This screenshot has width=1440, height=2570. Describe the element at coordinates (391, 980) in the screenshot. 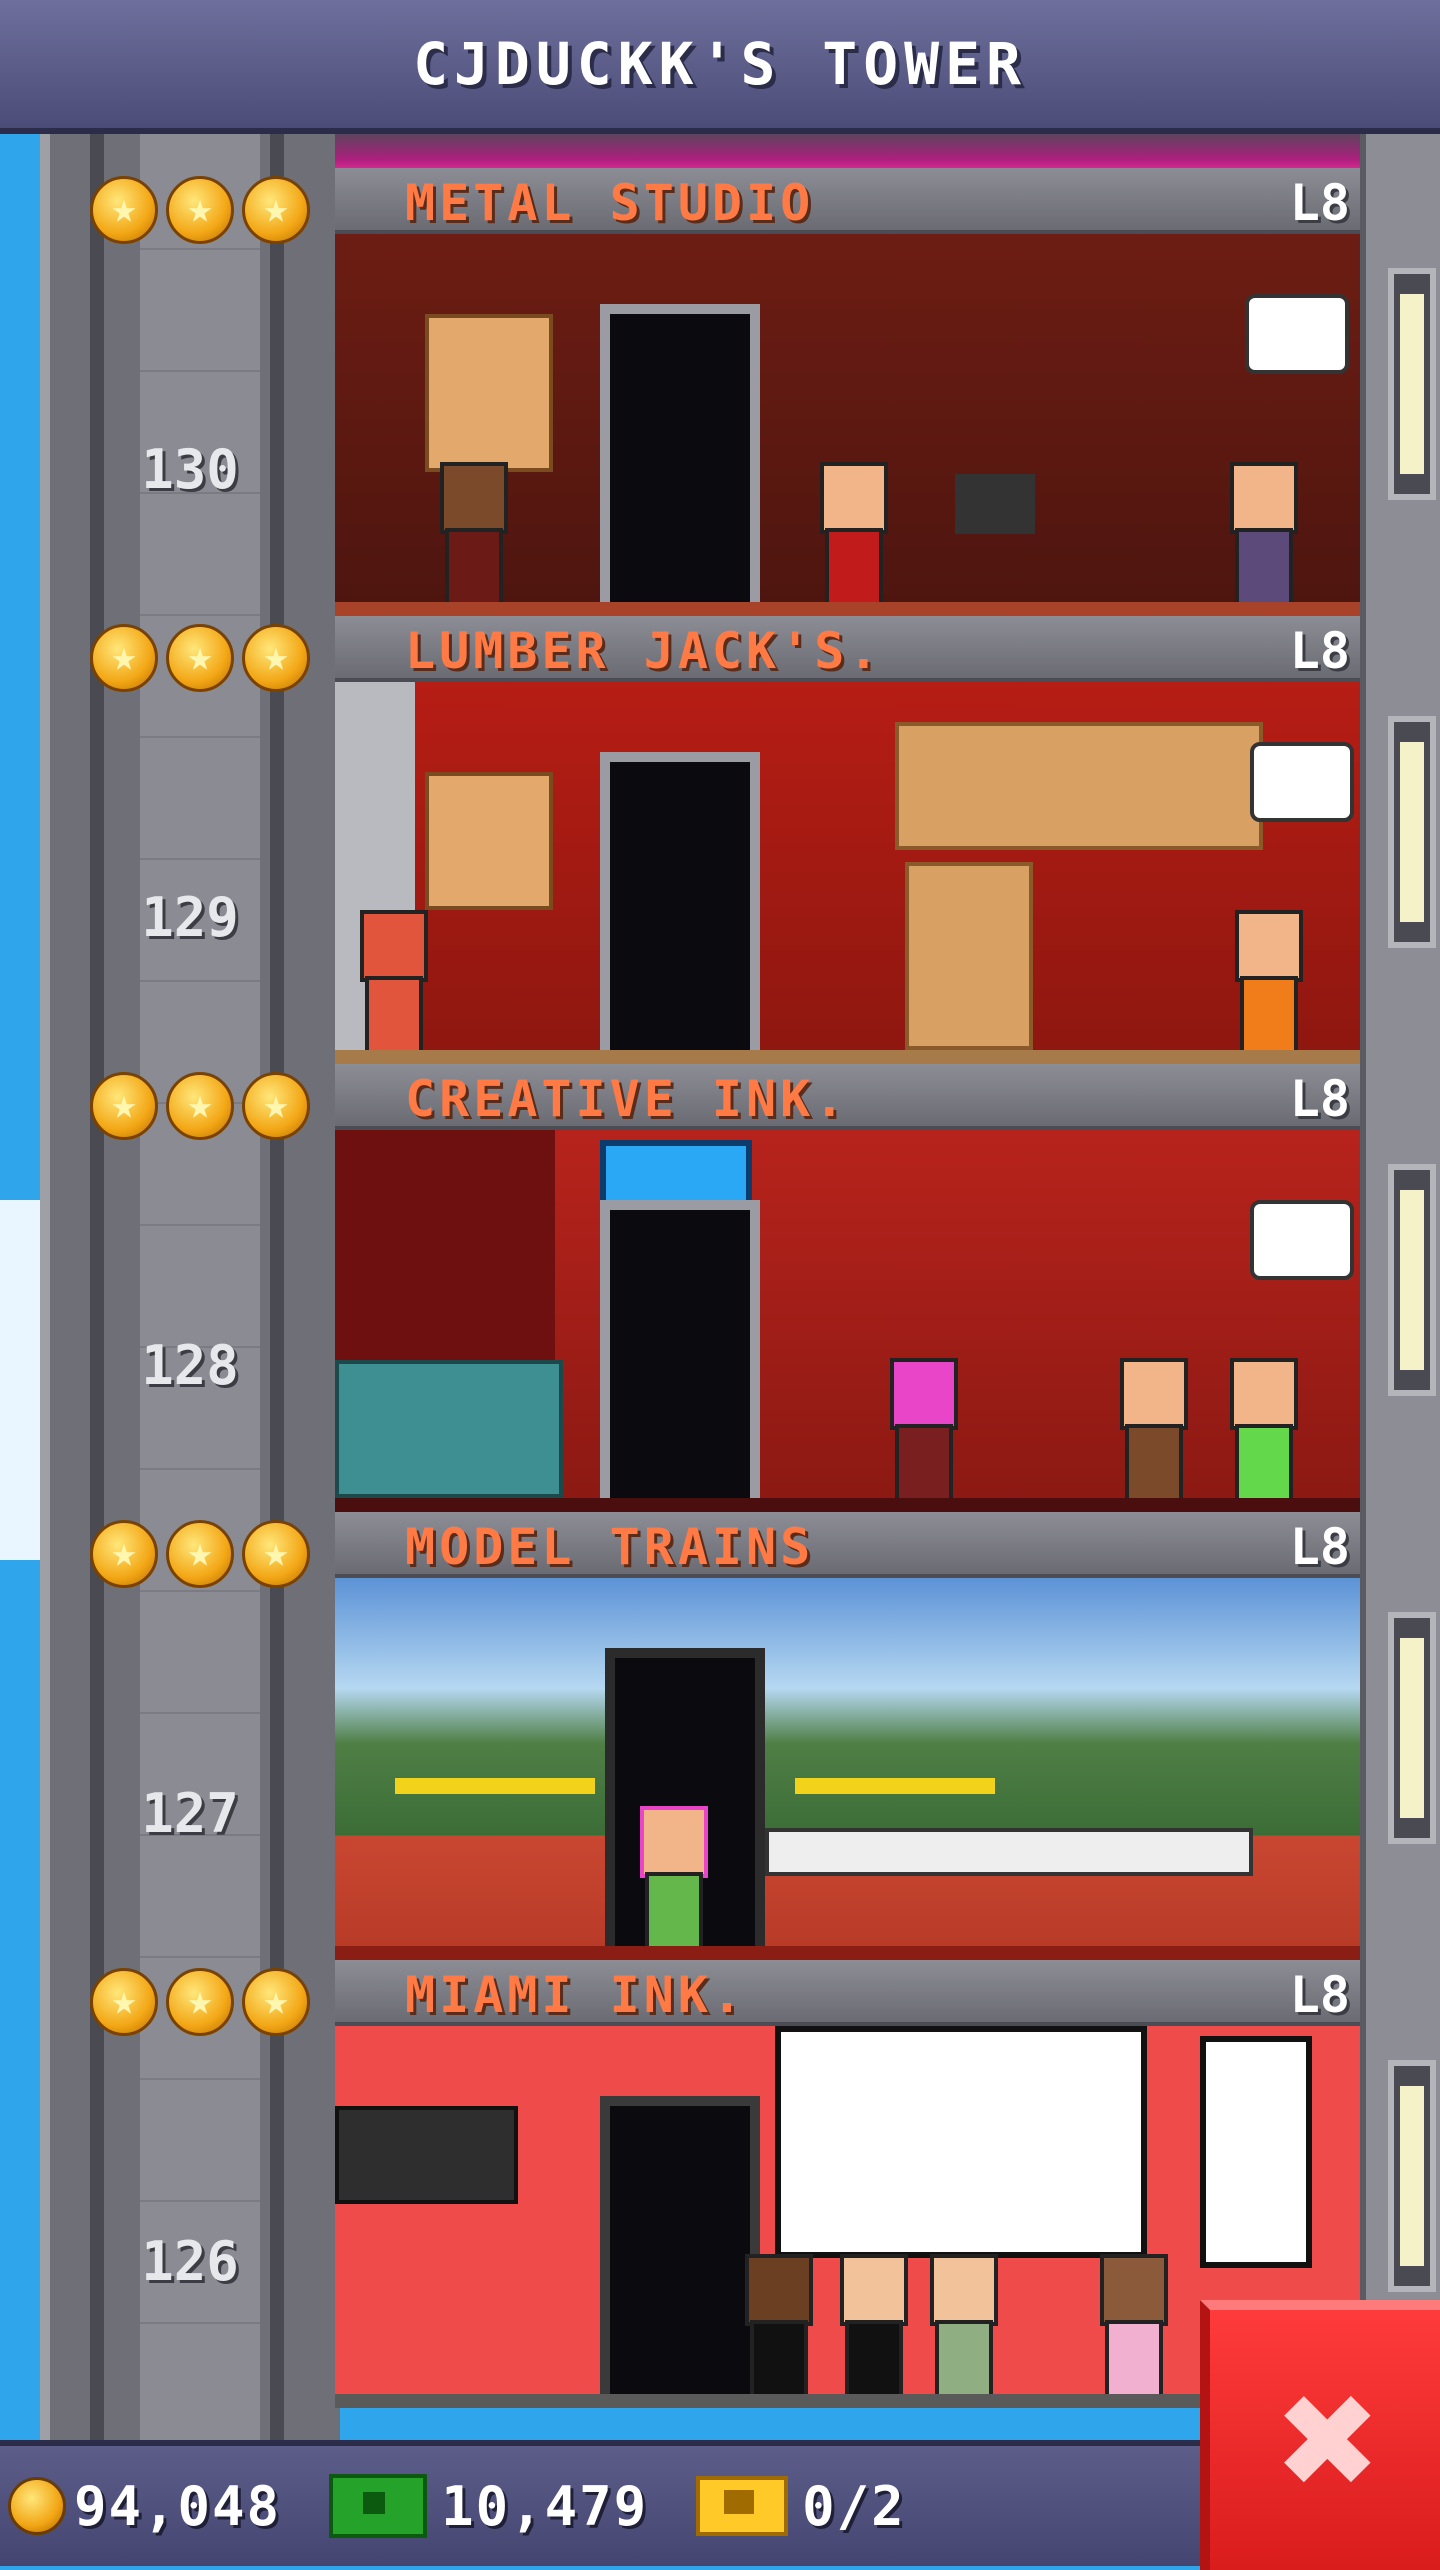

I see `robot` at that location.